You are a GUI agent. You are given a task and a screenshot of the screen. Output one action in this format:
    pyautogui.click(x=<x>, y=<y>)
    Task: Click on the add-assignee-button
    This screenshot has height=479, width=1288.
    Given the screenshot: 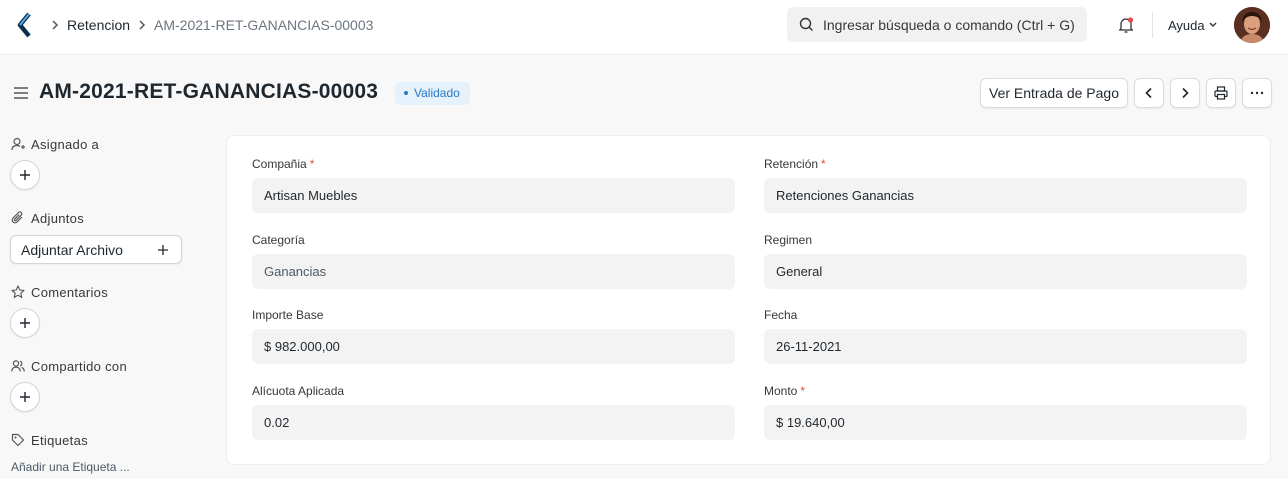 What is the action you would take?
    pyautogui.click(x=25, y=175)
    